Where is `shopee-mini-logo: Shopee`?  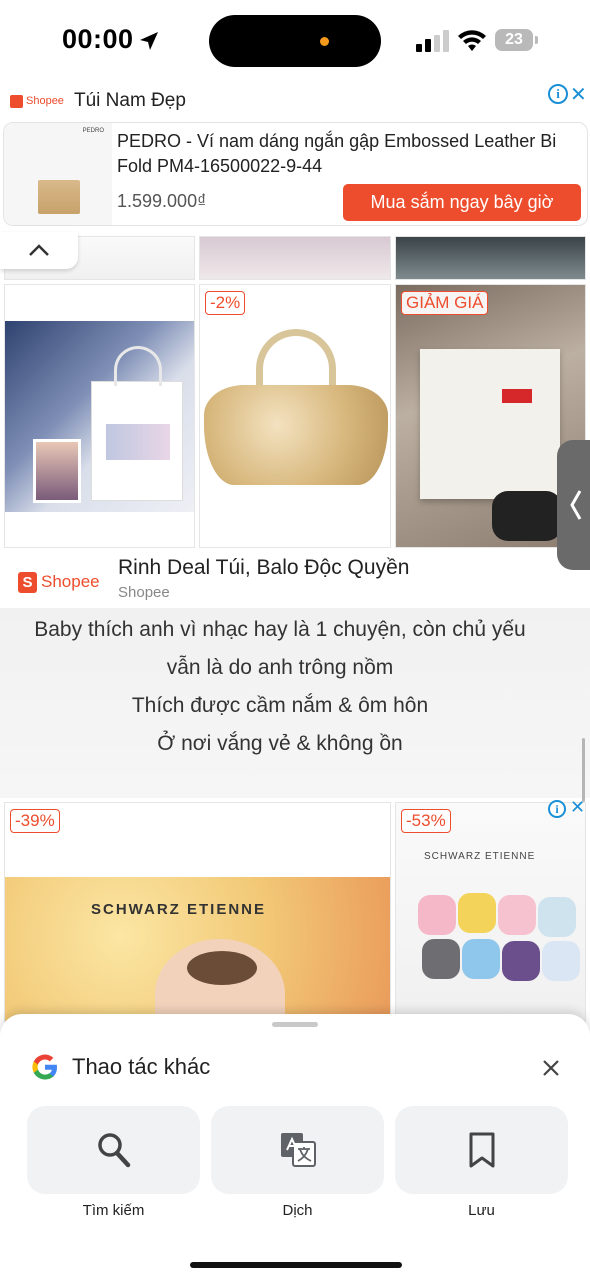 shopee-mini-logo: Shopee is located at coordinates (37, 101).